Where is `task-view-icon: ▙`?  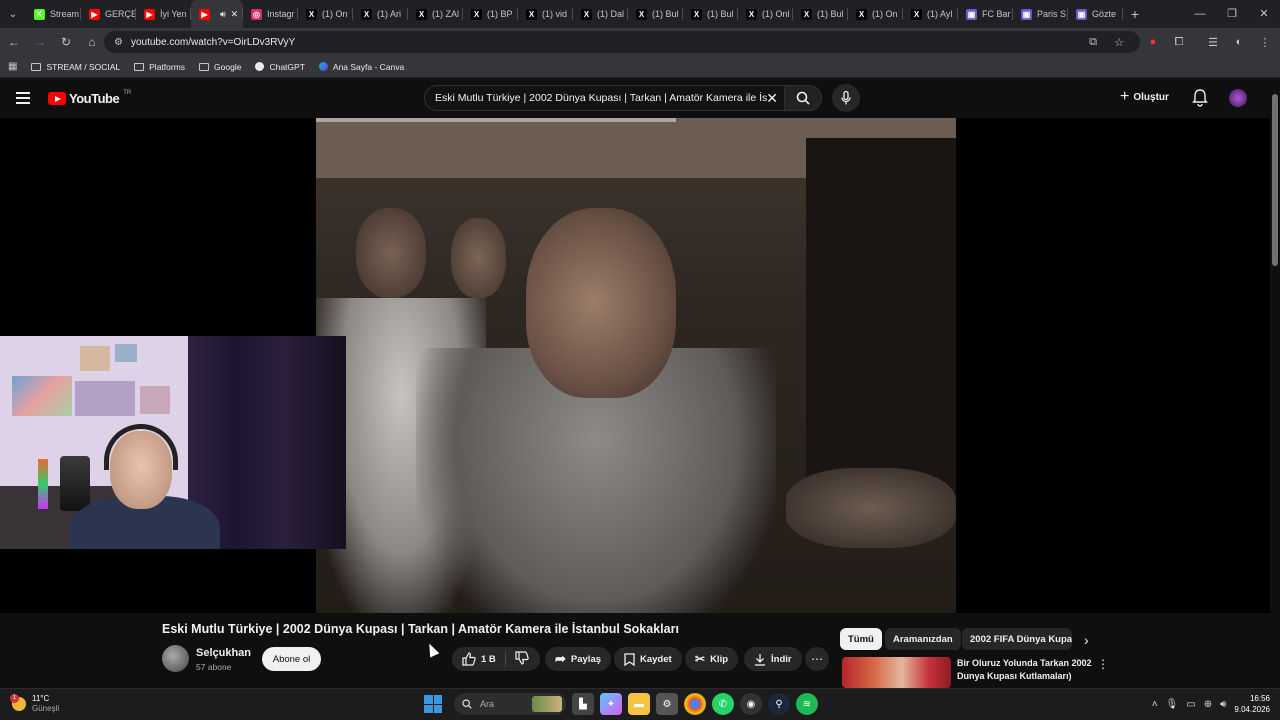 task-view-icon: ▙ is located at coordinates (583, 704).